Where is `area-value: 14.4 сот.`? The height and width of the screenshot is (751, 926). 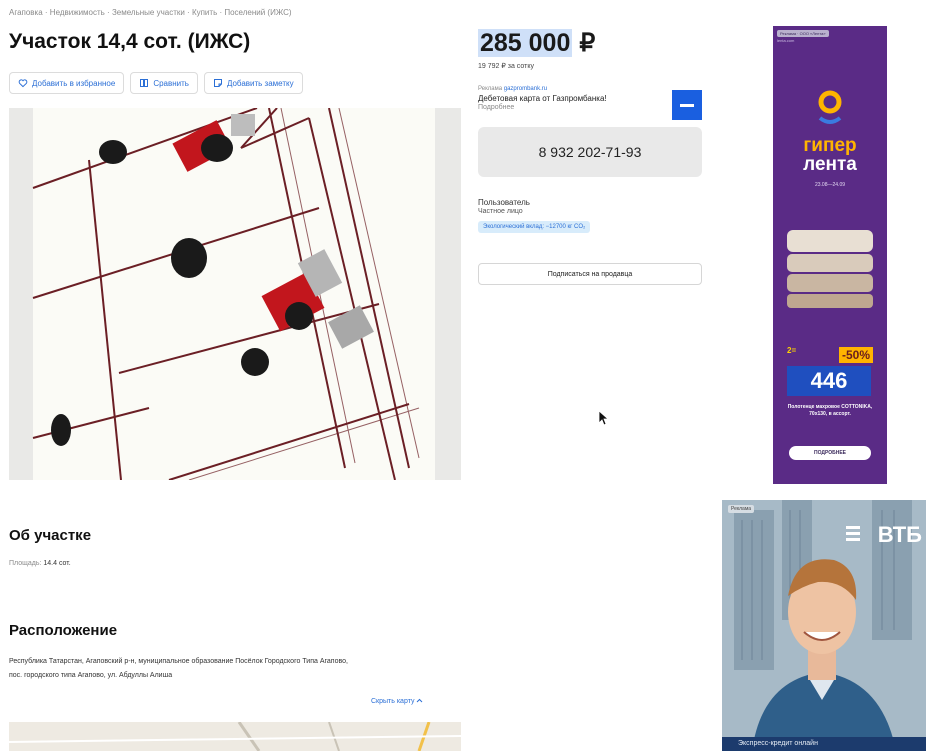 area-value: 14.4 сот. is located at coordinates (57, 563).